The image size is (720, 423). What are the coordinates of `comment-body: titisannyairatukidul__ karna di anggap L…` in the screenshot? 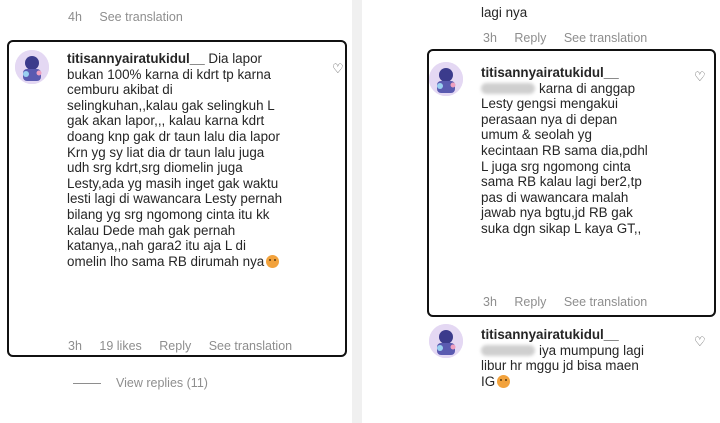 It's located at (591, 151).